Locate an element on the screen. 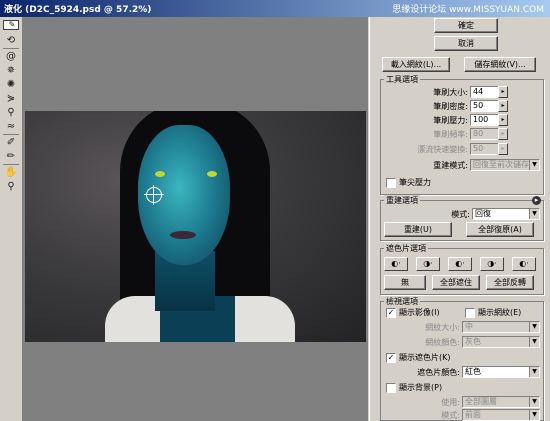  toolbox: ✎ ⟲ @ ✵ ✺ ⋟ ⚲ ≈ ✐ ✏ ✋ ⚲ is located at coordinates (11, 219).